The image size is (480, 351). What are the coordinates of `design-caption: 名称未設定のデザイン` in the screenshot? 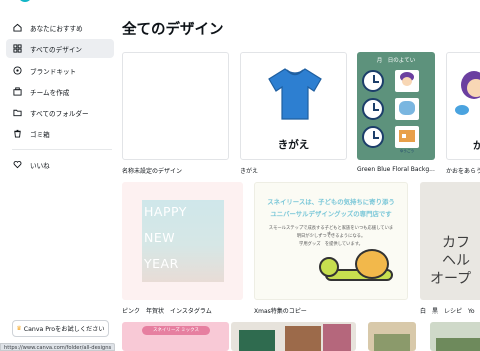 It's located at (177, 170).